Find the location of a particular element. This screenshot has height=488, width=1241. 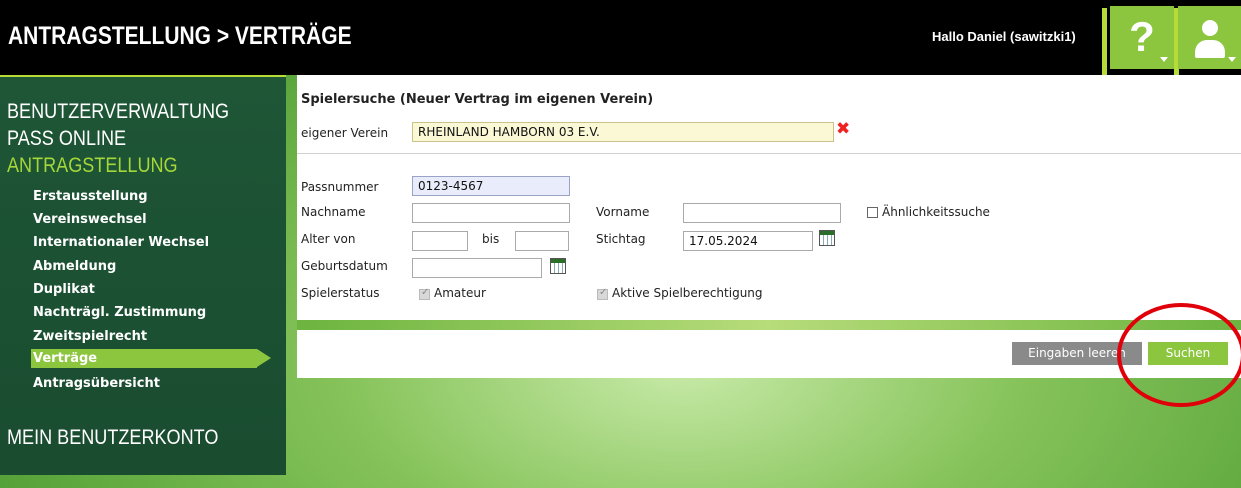

verein-field is located at coordinates (623, 132).